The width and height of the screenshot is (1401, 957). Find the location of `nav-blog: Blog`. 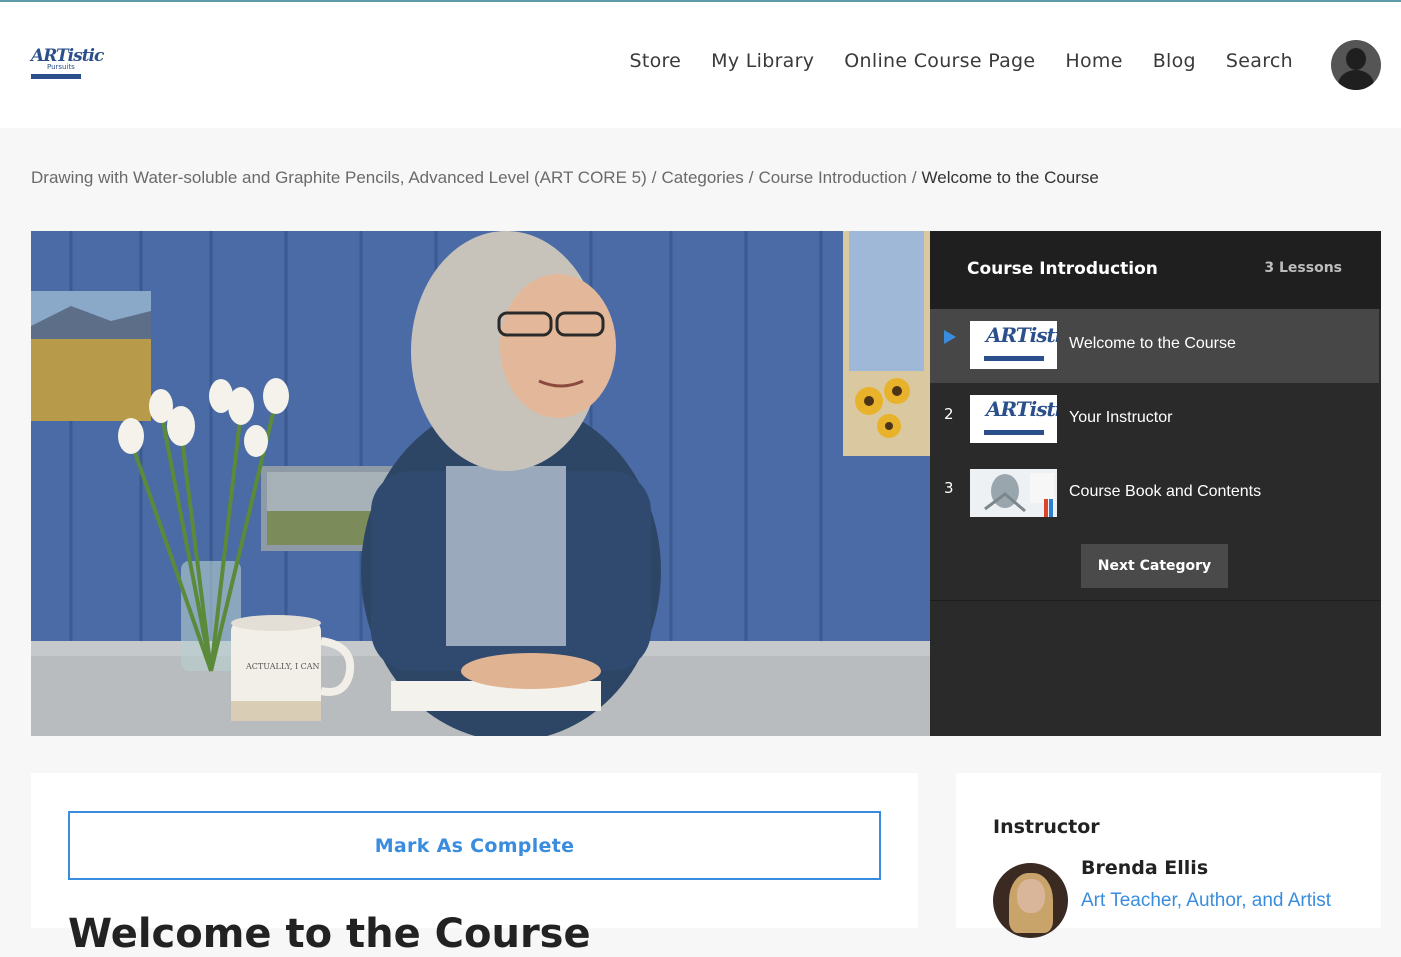

nav-blog: Blog is located at coordinates (1174, 61).